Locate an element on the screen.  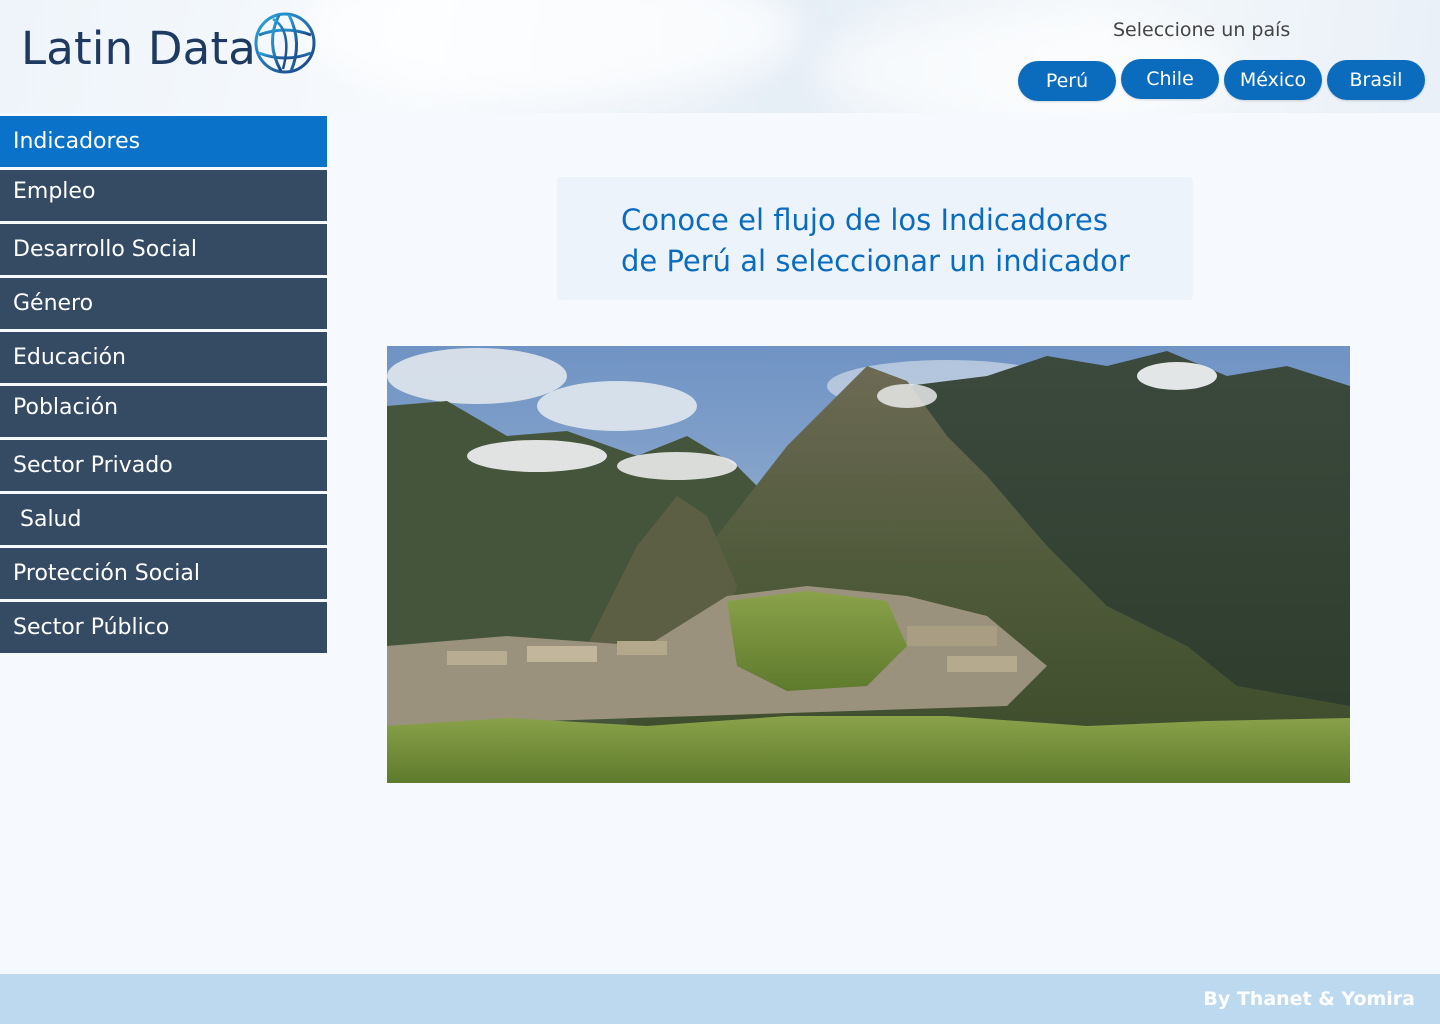
sky-cloud is located at coordinates (550, 50).